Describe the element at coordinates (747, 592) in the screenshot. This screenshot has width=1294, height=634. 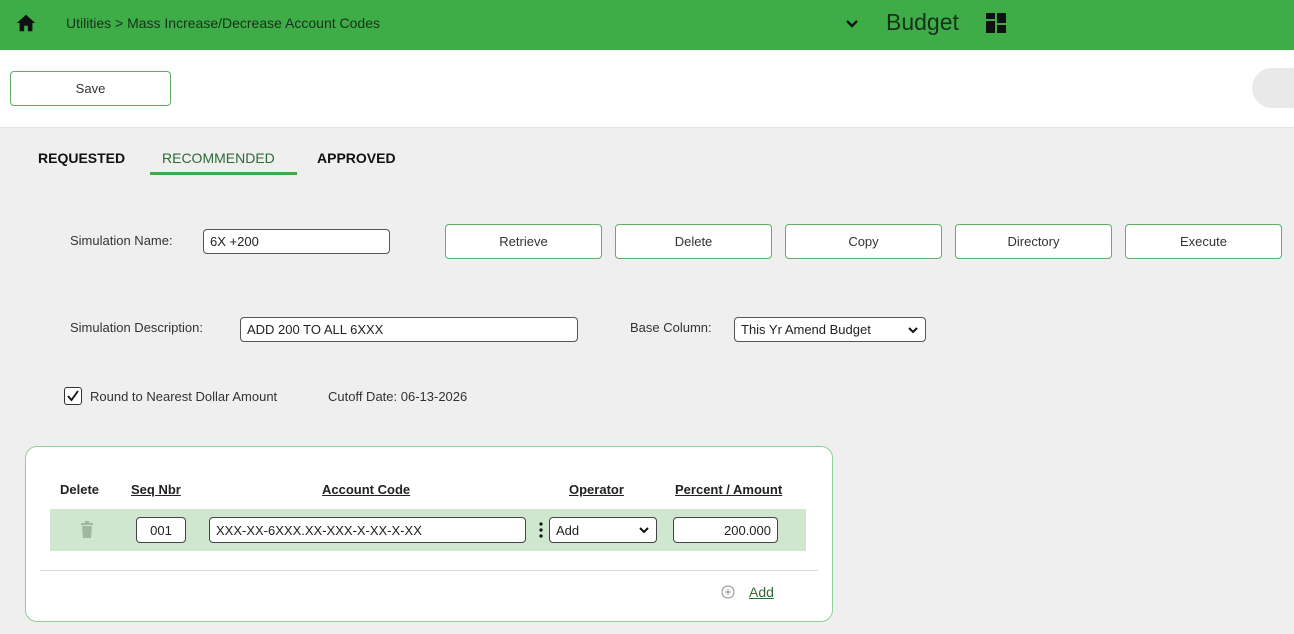
I see `add-row-control: Add` at that location.